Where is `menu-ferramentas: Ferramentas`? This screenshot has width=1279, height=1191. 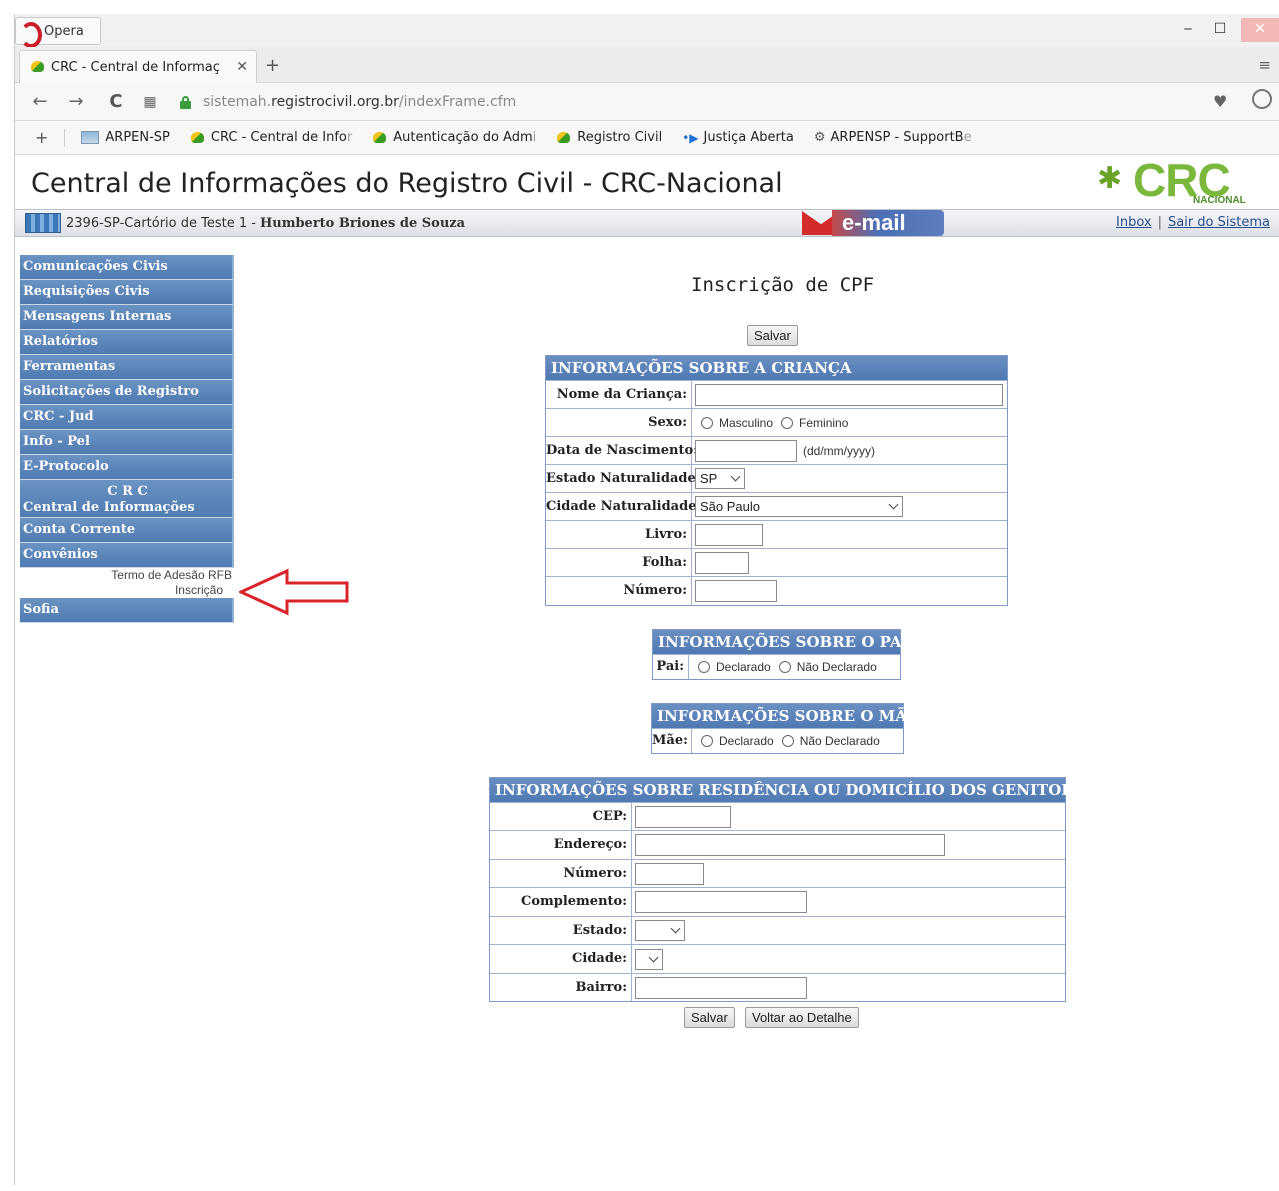 menu-ferramentas: Ferramentas is located at coordinates (127, 367).